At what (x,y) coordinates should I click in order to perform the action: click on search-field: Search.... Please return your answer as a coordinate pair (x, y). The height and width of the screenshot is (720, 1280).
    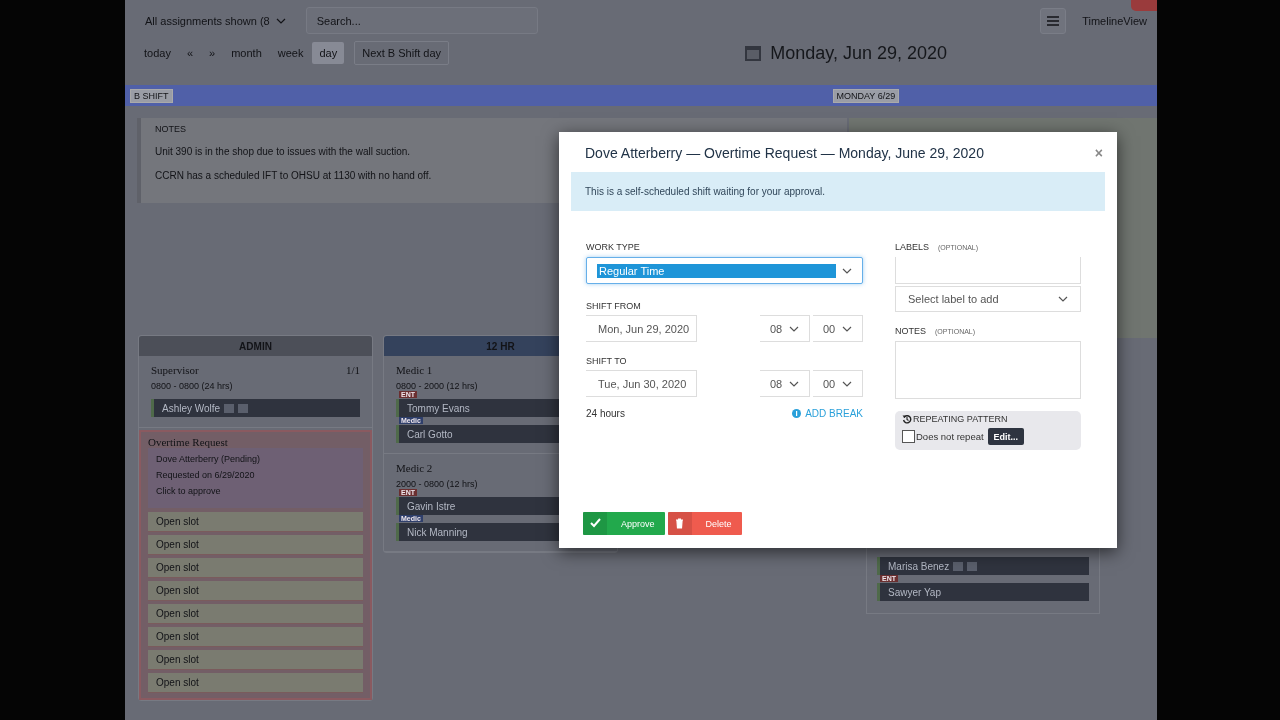
    Looking at the image, I should click on (421, 20).